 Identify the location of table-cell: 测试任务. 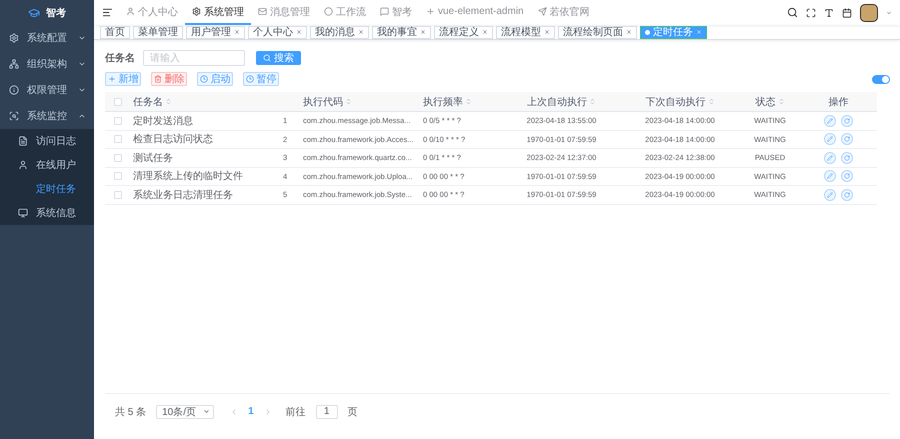
(208, 158).